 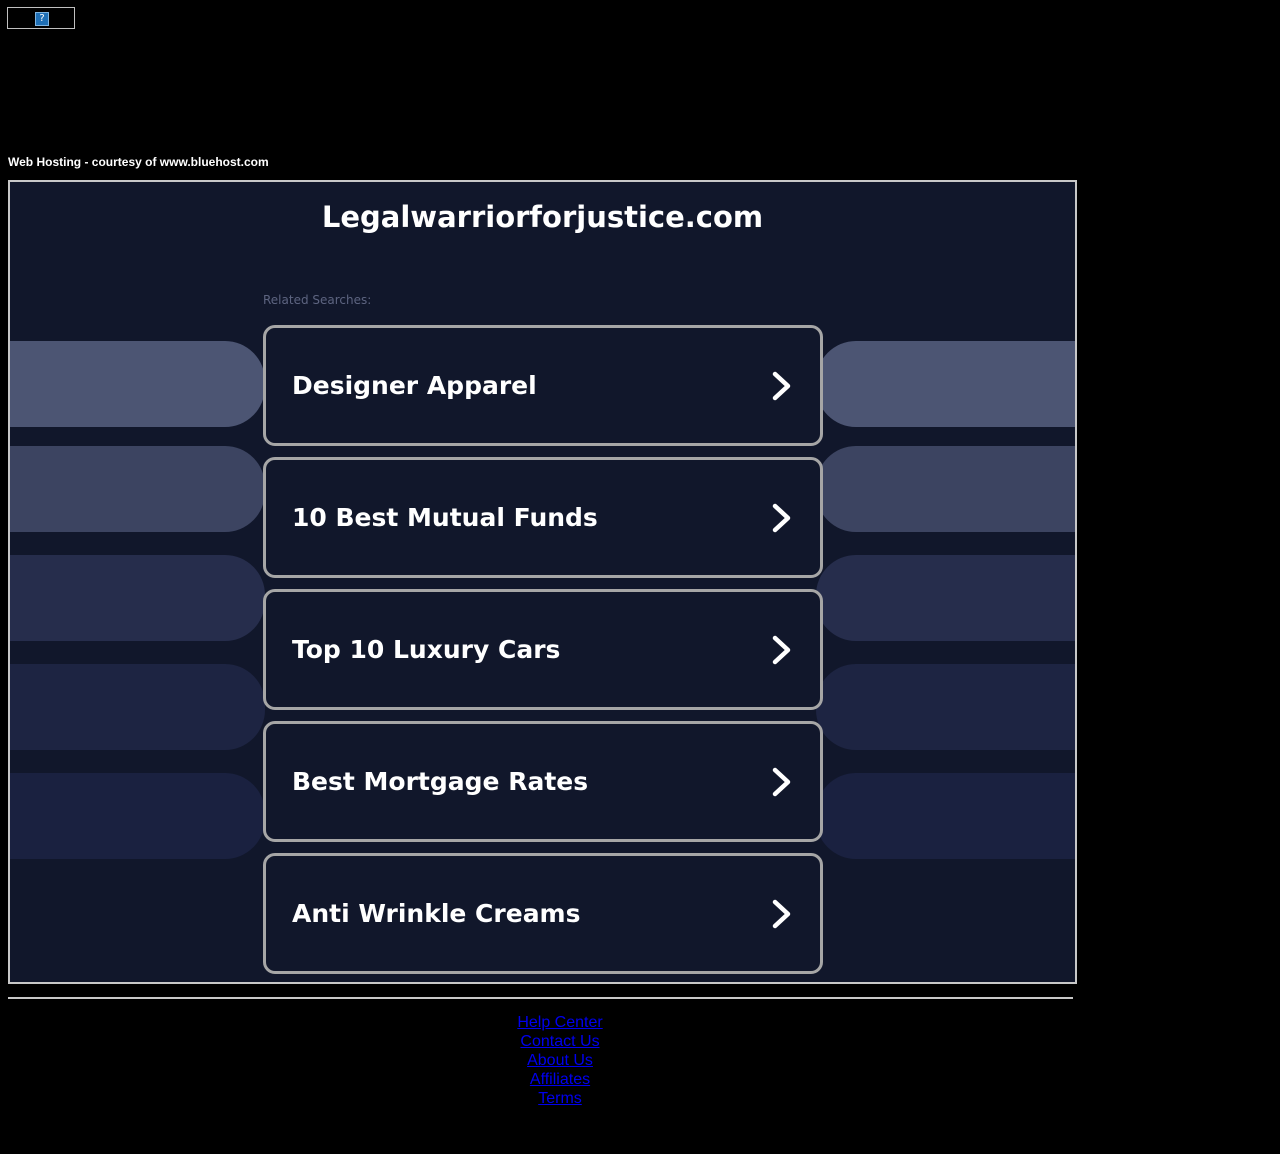 I want to click on domain-title: Legalwarriorforjustice.com, so click(x=542, y=217).